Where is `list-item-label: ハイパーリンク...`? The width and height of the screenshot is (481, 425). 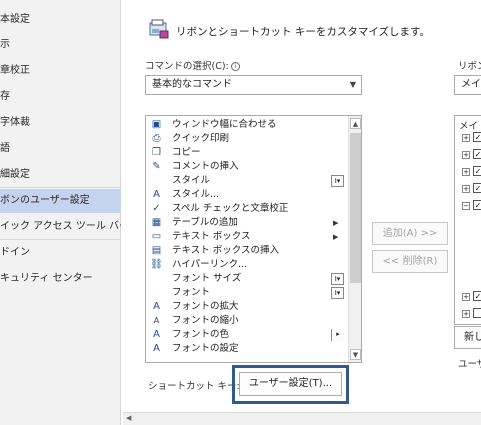 list-item-label: ハイパーリンク... is located at coordinates (210, 264).